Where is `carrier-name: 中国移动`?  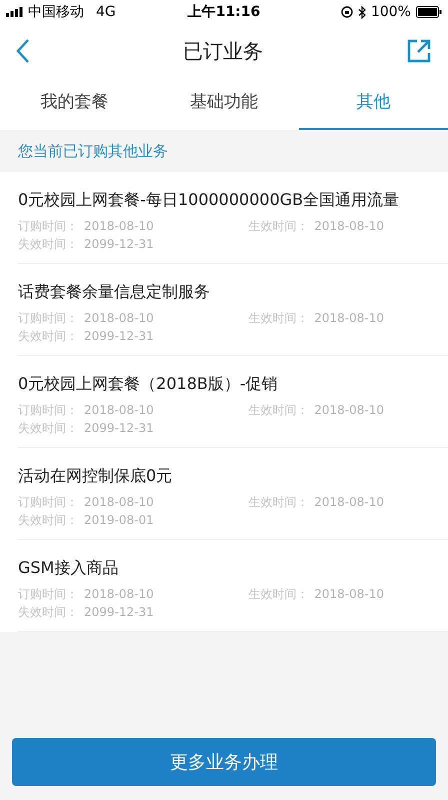
carrier-name: 中国移动 is located at coordinates (56, 12).